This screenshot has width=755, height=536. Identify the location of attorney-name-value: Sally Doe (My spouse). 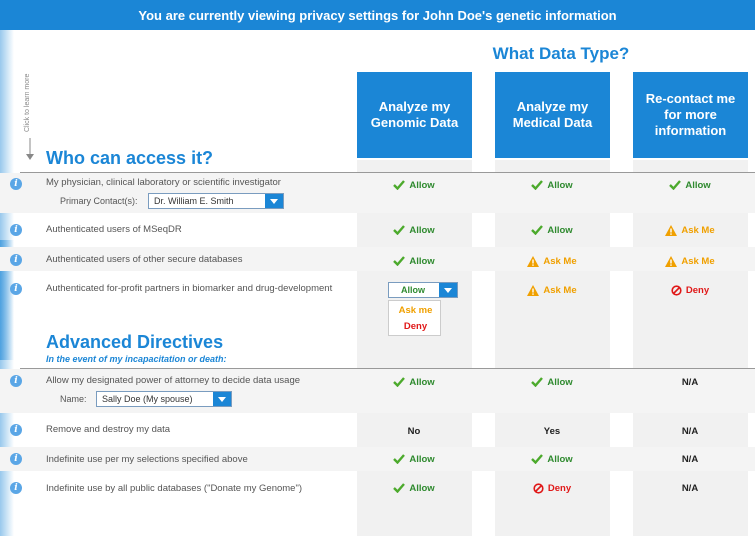
(147, 399).